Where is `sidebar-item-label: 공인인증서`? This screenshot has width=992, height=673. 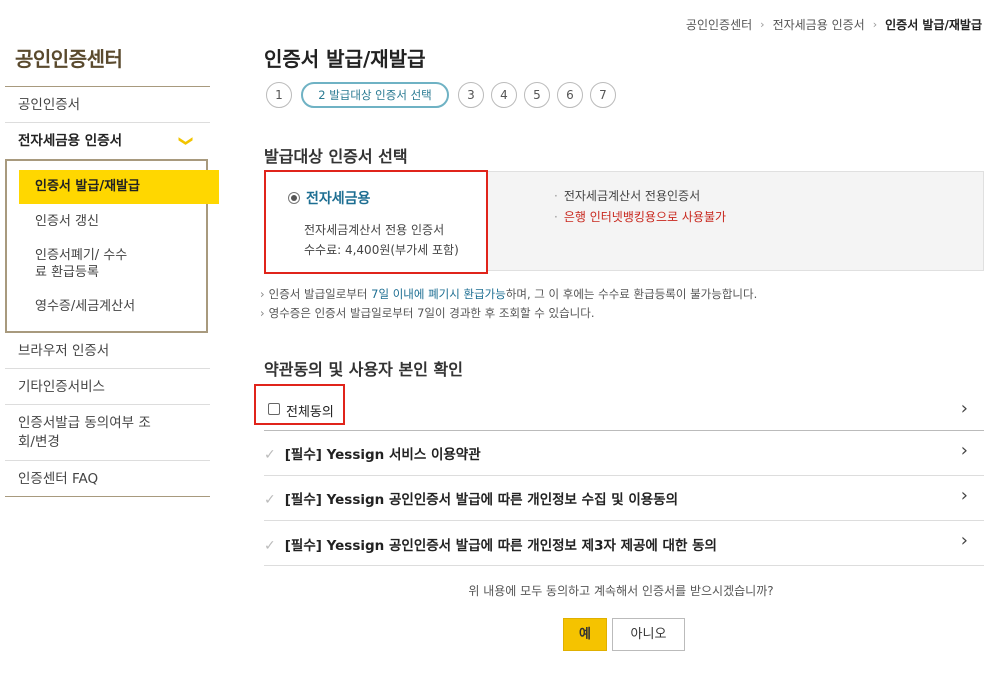
sidebar-item-label: 공인인증서 is located at coordinates (49, 105).